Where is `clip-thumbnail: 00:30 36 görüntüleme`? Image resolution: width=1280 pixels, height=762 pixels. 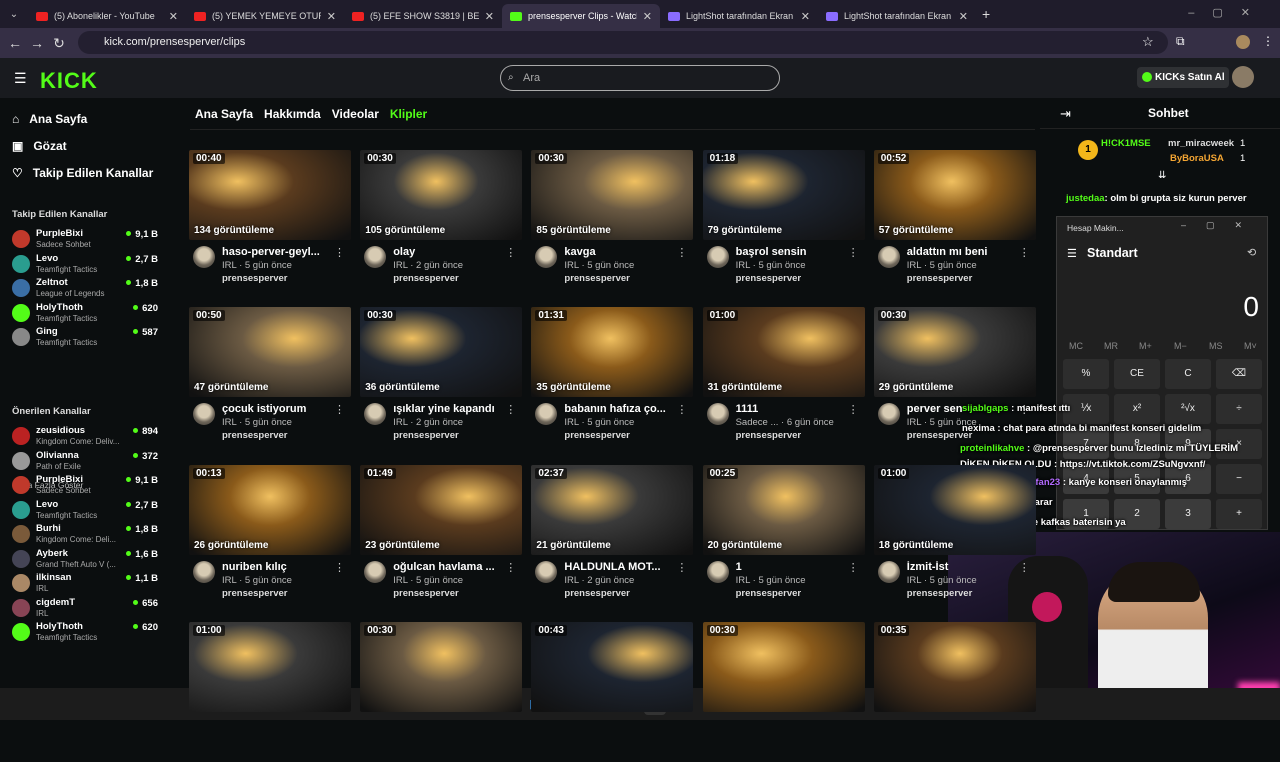
clip-thumbnail: 00:30 36 görüntüleme is located at coordinates (441, 352).